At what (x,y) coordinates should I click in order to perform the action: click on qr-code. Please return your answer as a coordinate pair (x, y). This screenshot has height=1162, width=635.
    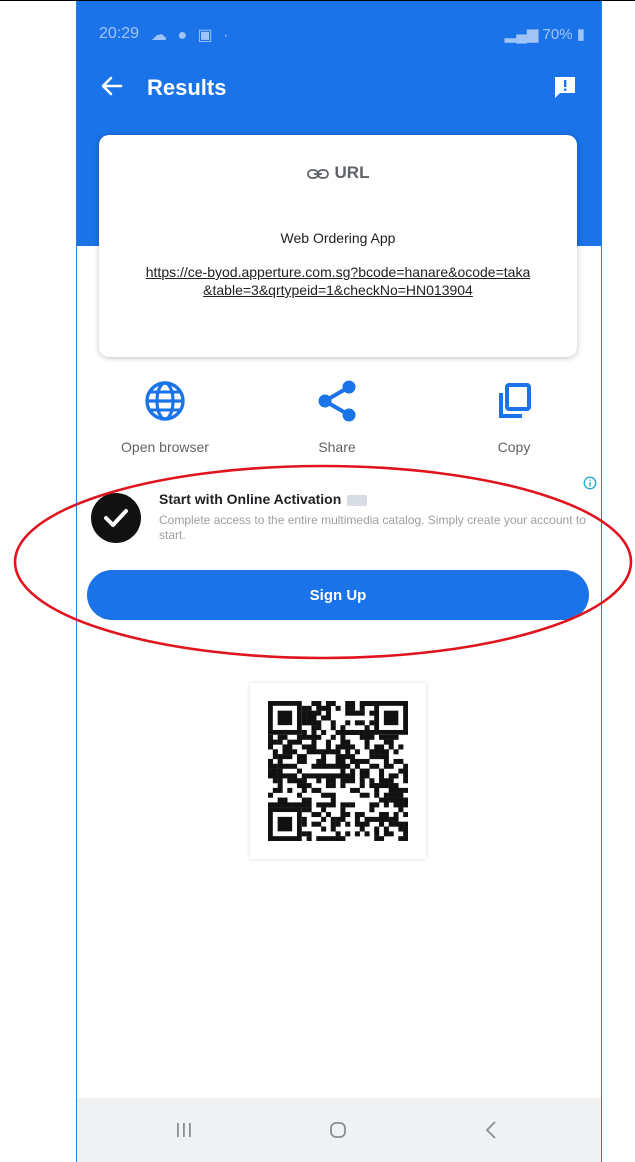
    Looking at the image, I should click on (338, 771).